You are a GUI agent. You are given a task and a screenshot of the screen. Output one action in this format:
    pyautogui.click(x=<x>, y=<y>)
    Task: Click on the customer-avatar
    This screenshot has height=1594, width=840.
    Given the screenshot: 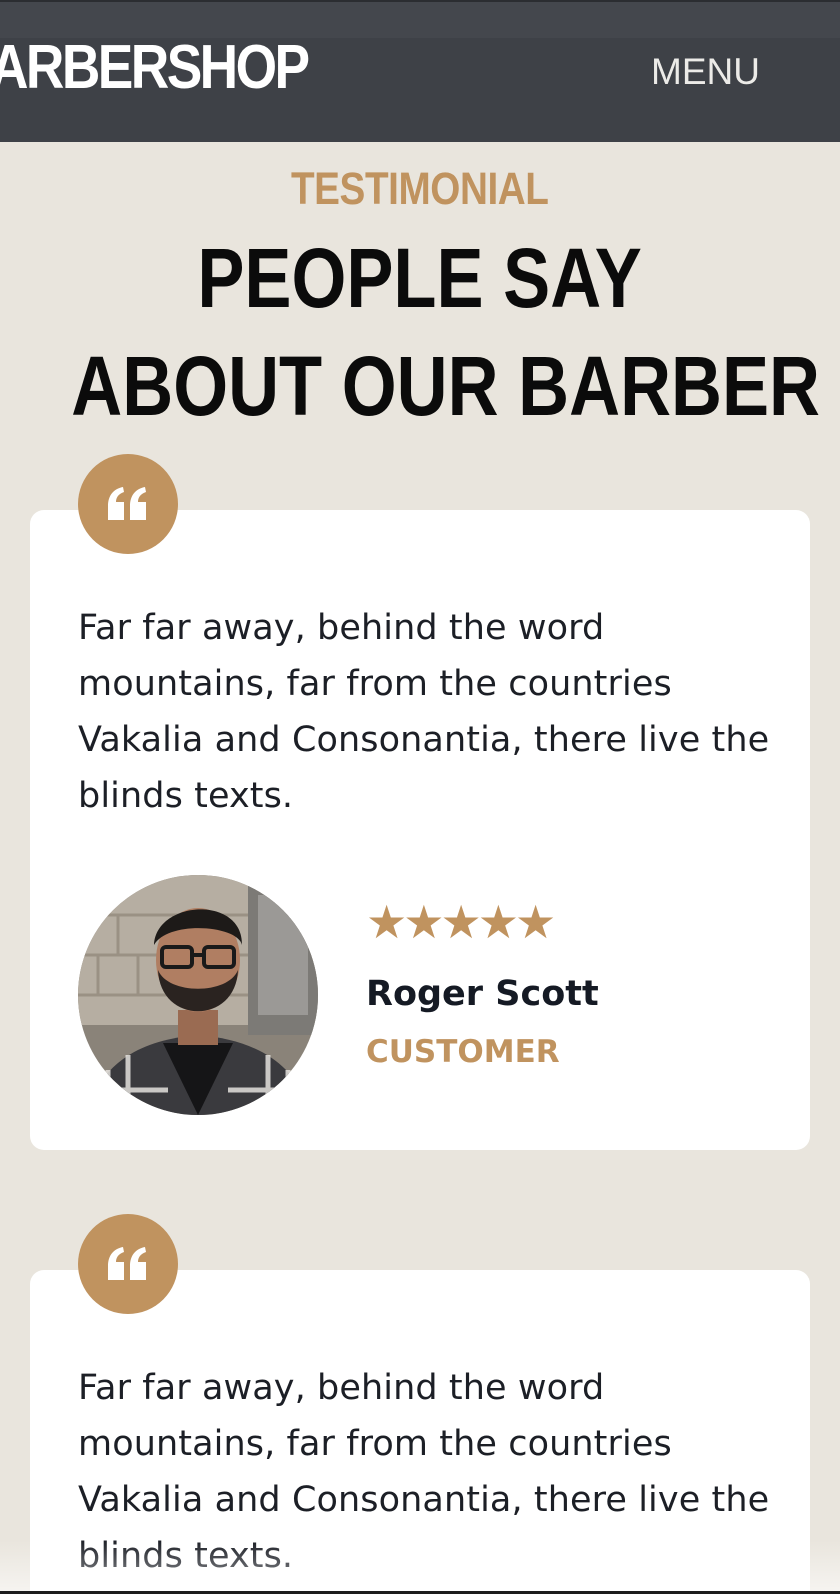 What is the action you would take?
    pyautogui.click(x=198, y=995)
    